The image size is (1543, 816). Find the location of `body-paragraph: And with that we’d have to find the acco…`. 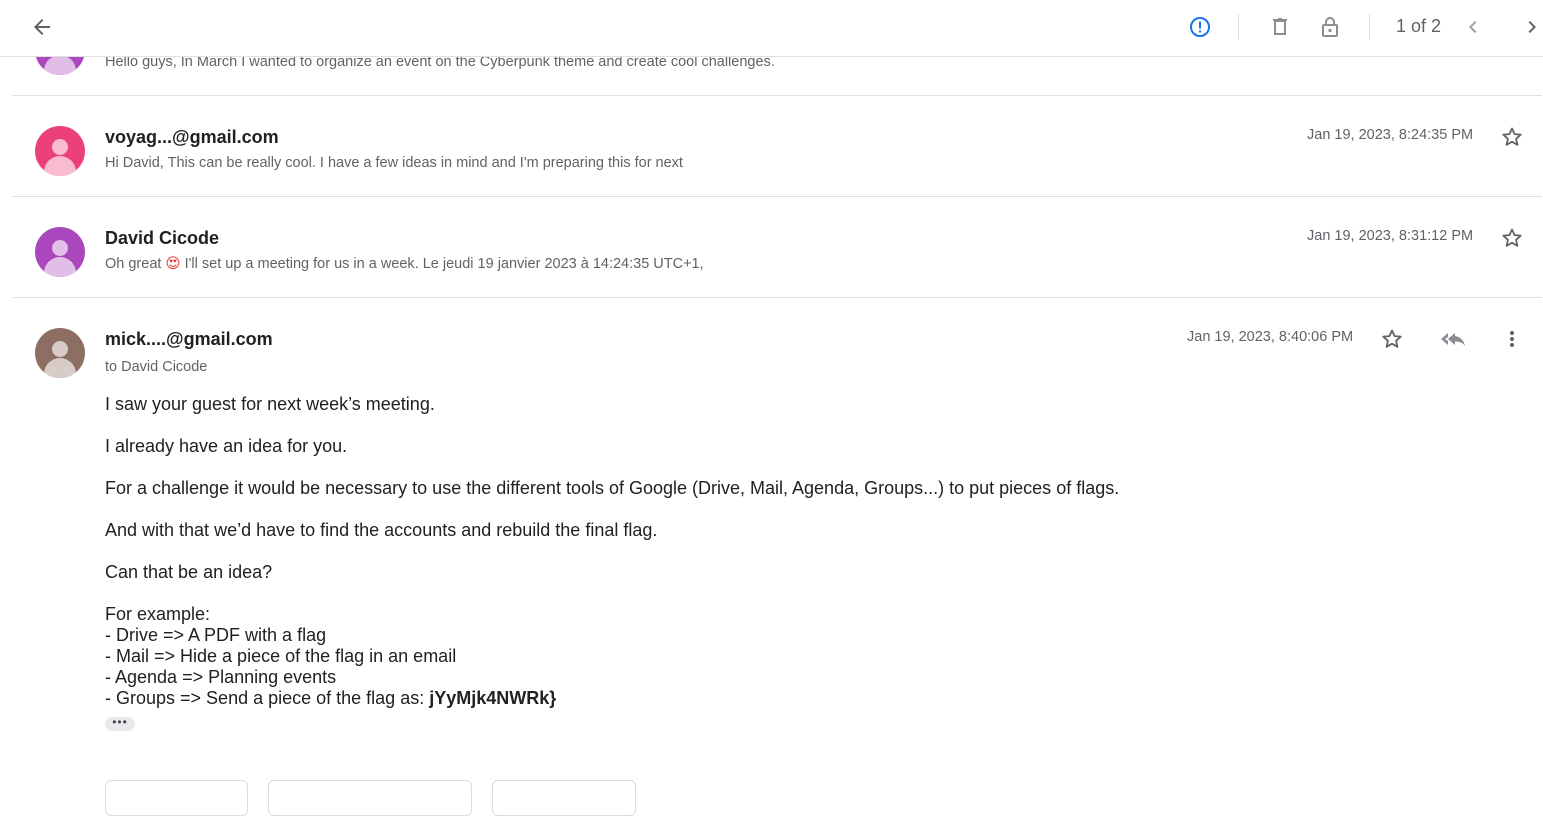

body-paragraph: And with that we’d have to find the acco… is located at coordinates (381, 530).